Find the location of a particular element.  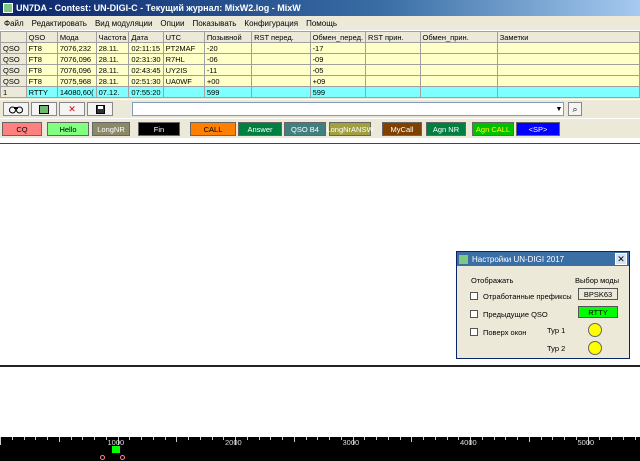

column-header: Дата is located at coordinates (146, 37).